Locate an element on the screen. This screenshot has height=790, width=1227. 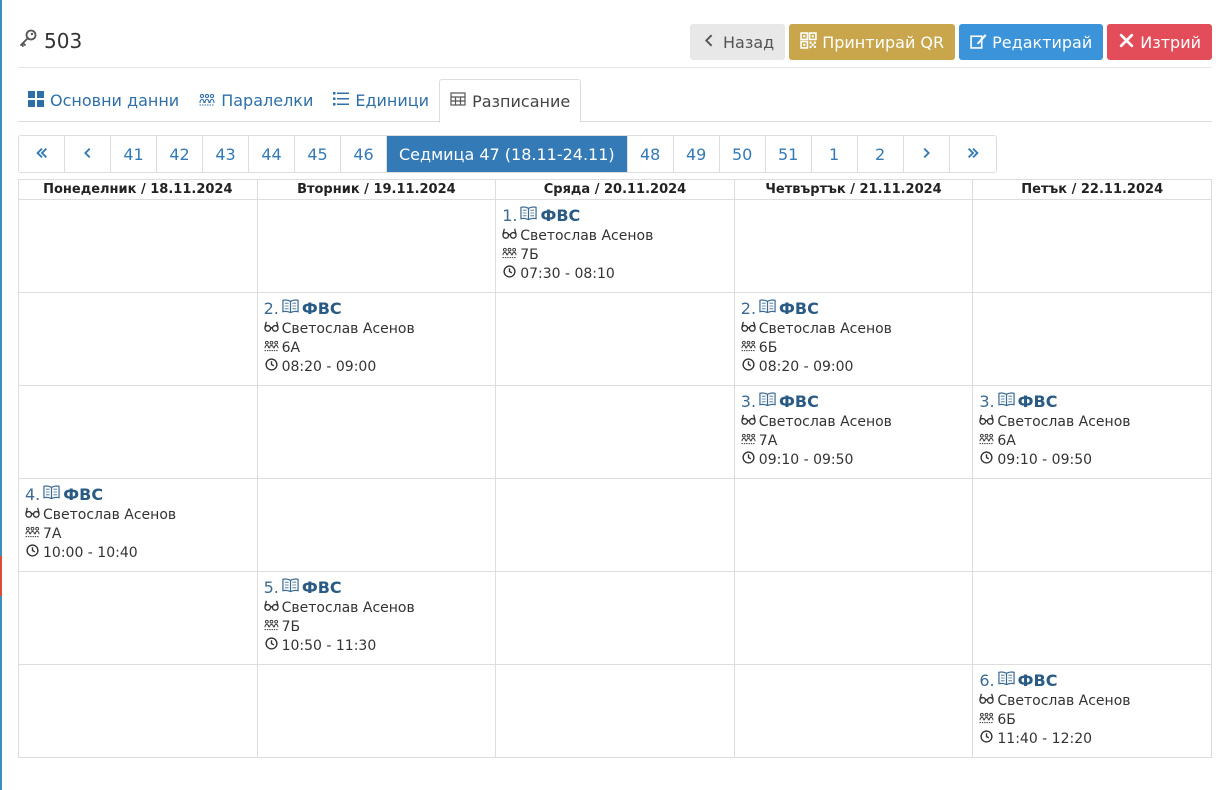
lesson-entry: 5. ФВС Светослав Асенов 7Б 10:50 - 11:30 is located at coordinates (377, 616).